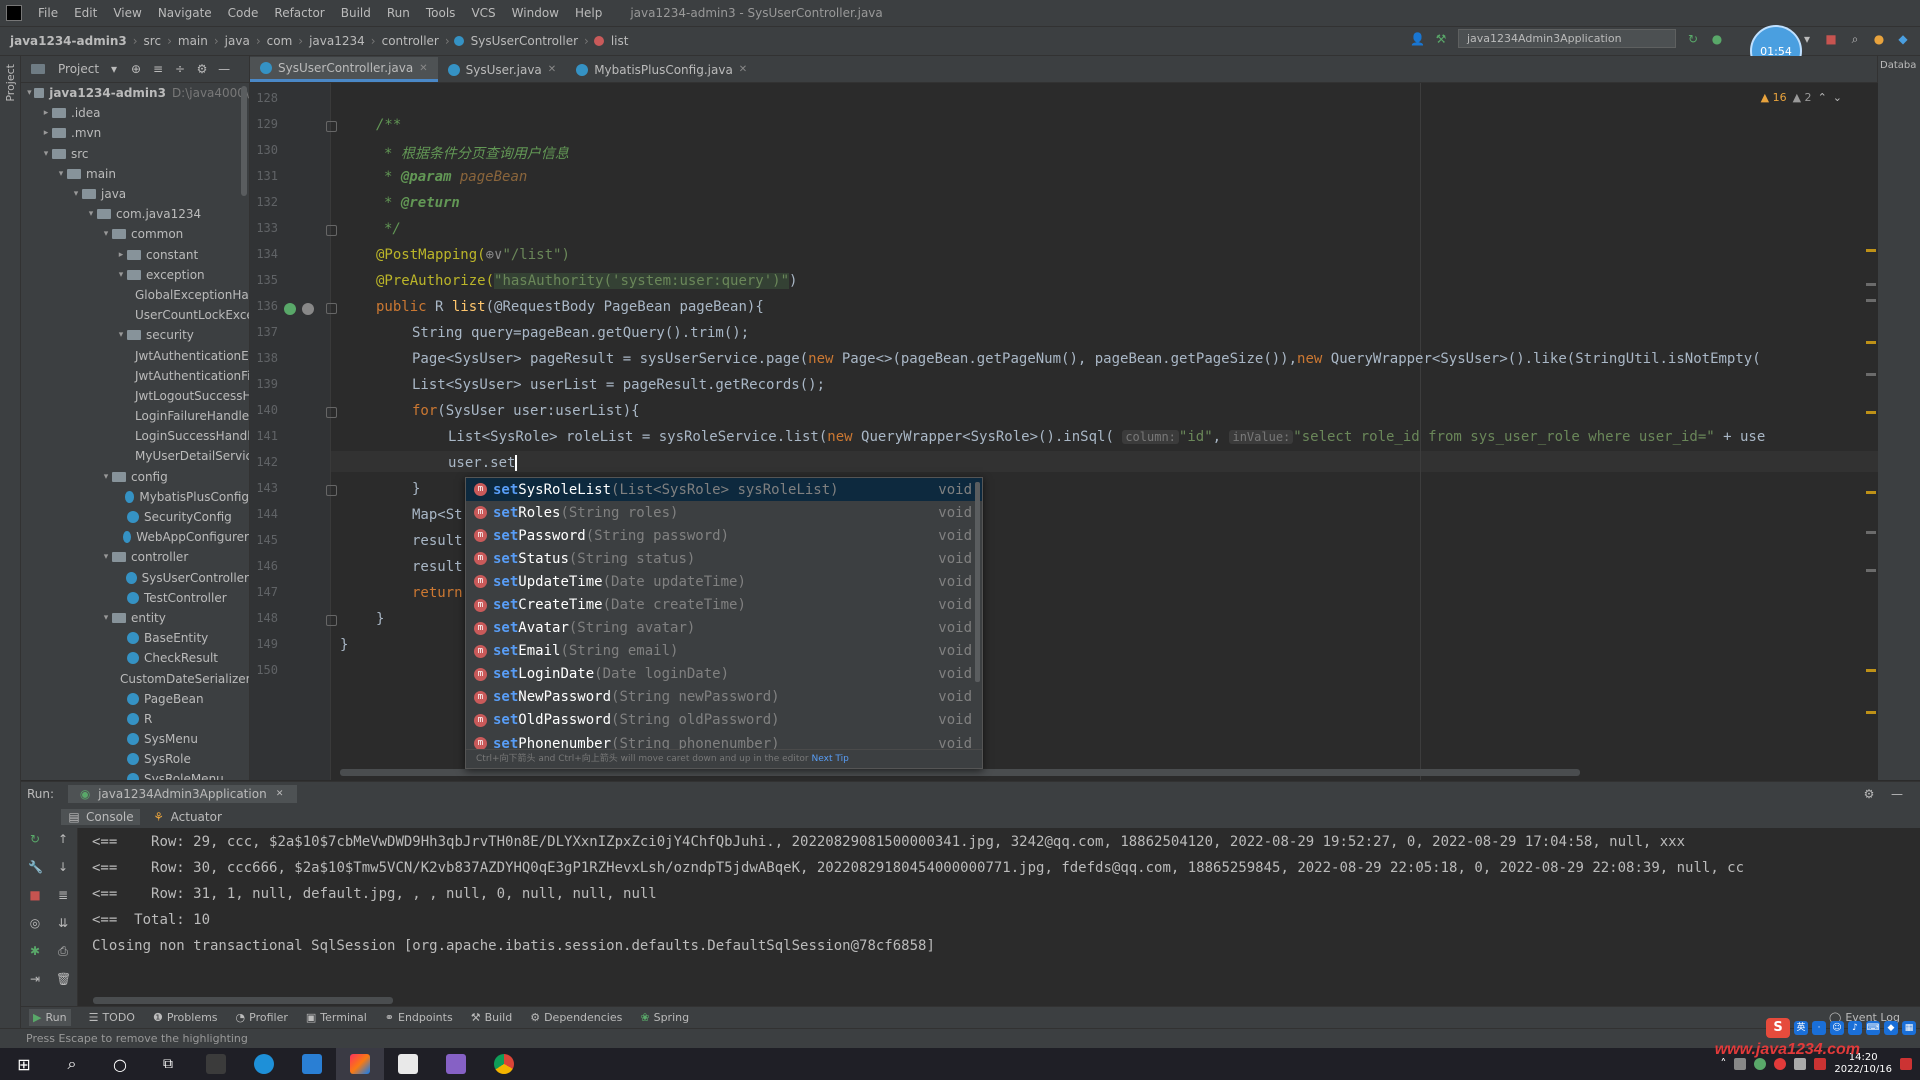 This screenshot has width=1920, height=1080. Describe the element at coordinates (1837, 1028) in the screenshot. I see `ime-emoji-icon: ☺` at that location.